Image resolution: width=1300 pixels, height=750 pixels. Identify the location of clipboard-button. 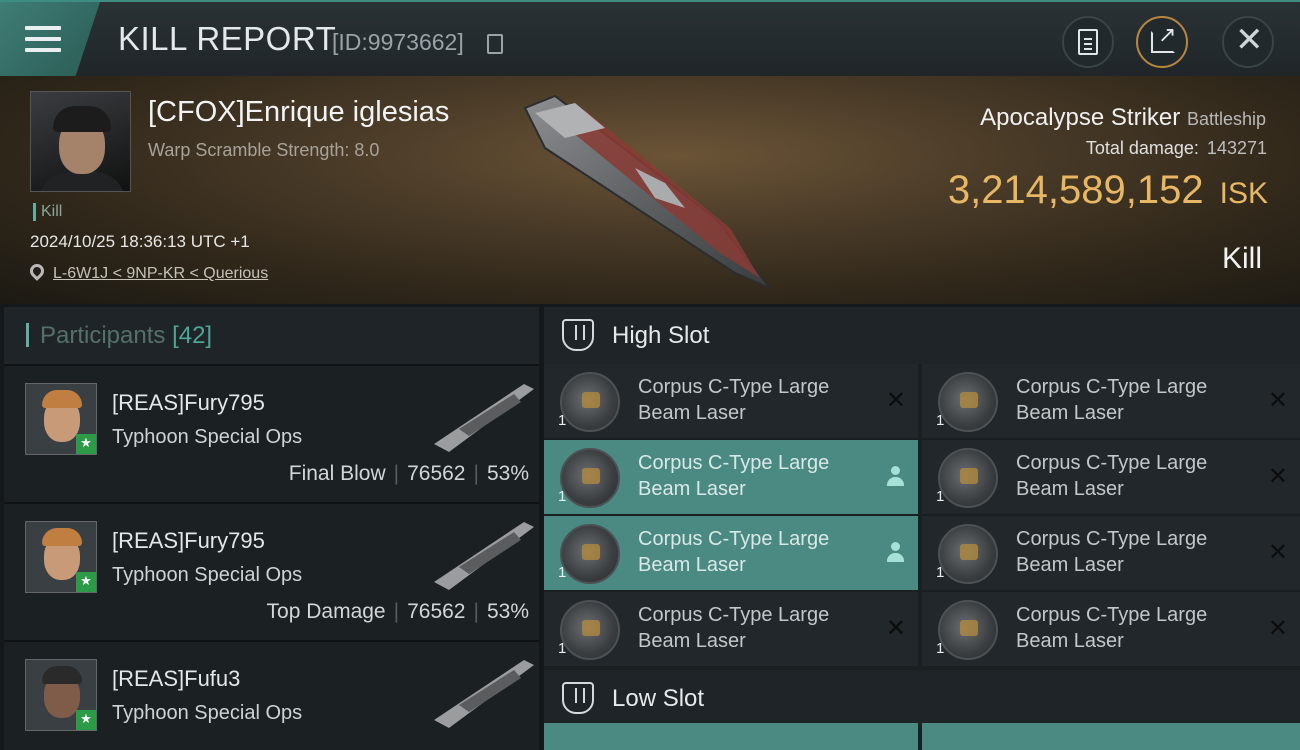
(1088, 42).